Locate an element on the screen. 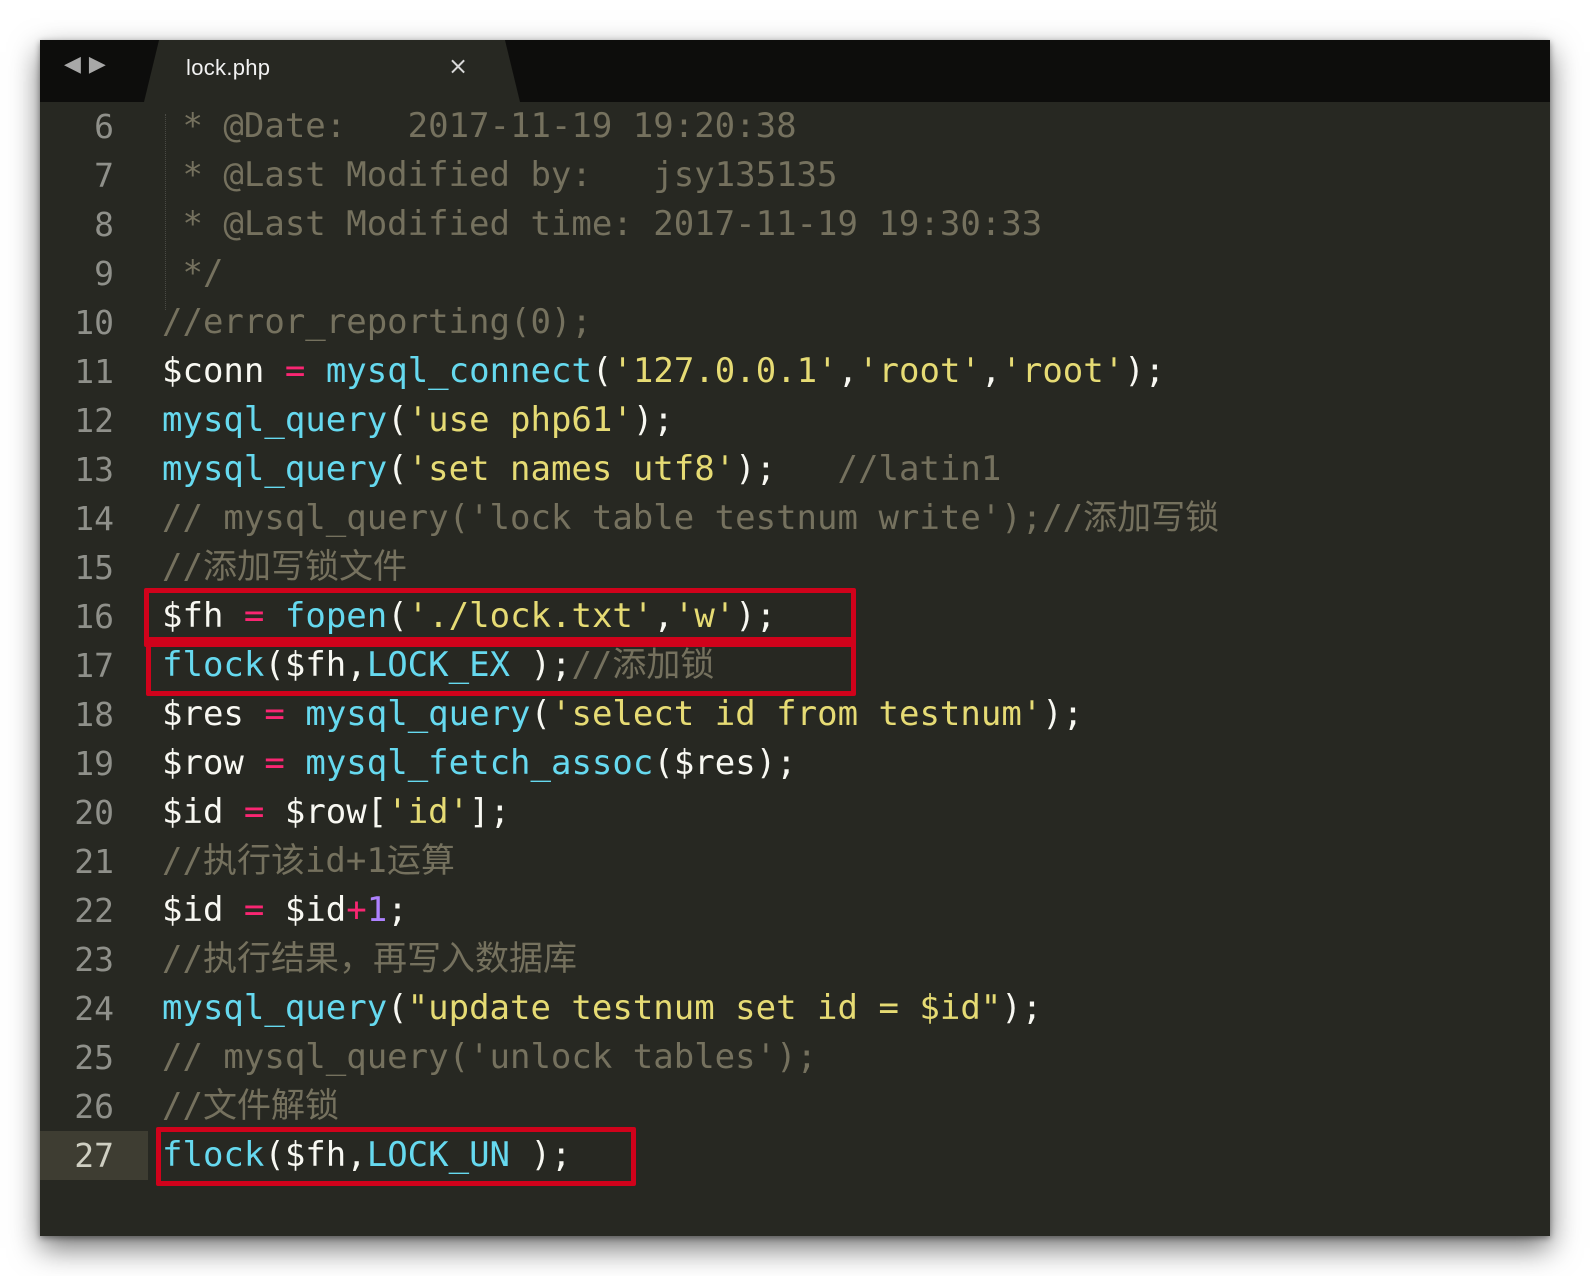 Image resolution: width=1590 pixels, height=1276 pixels. code-token: * @Last Modified by: jsy135135 is located at coordinates (500, 175).